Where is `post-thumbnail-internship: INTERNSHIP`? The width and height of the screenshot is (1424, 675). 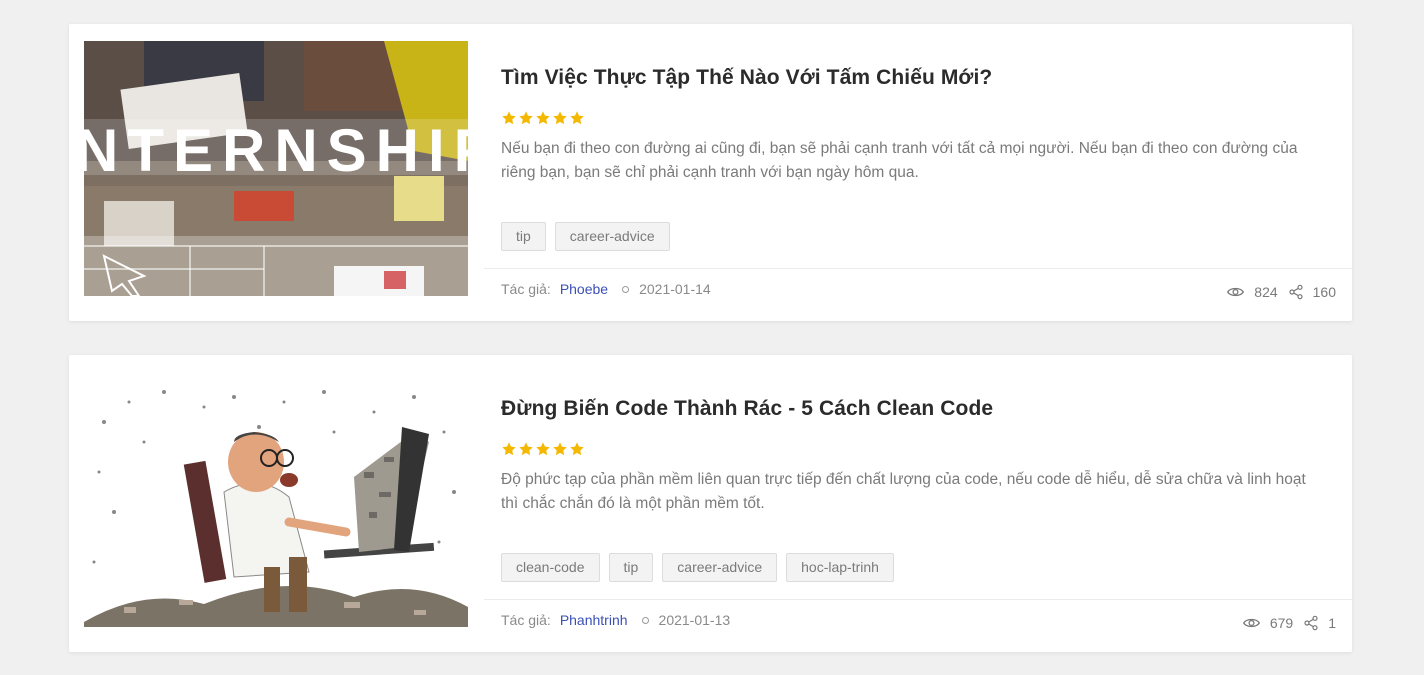
post-thumbnail-internship: INTERNSHIP is located at coordinates (276, 168).